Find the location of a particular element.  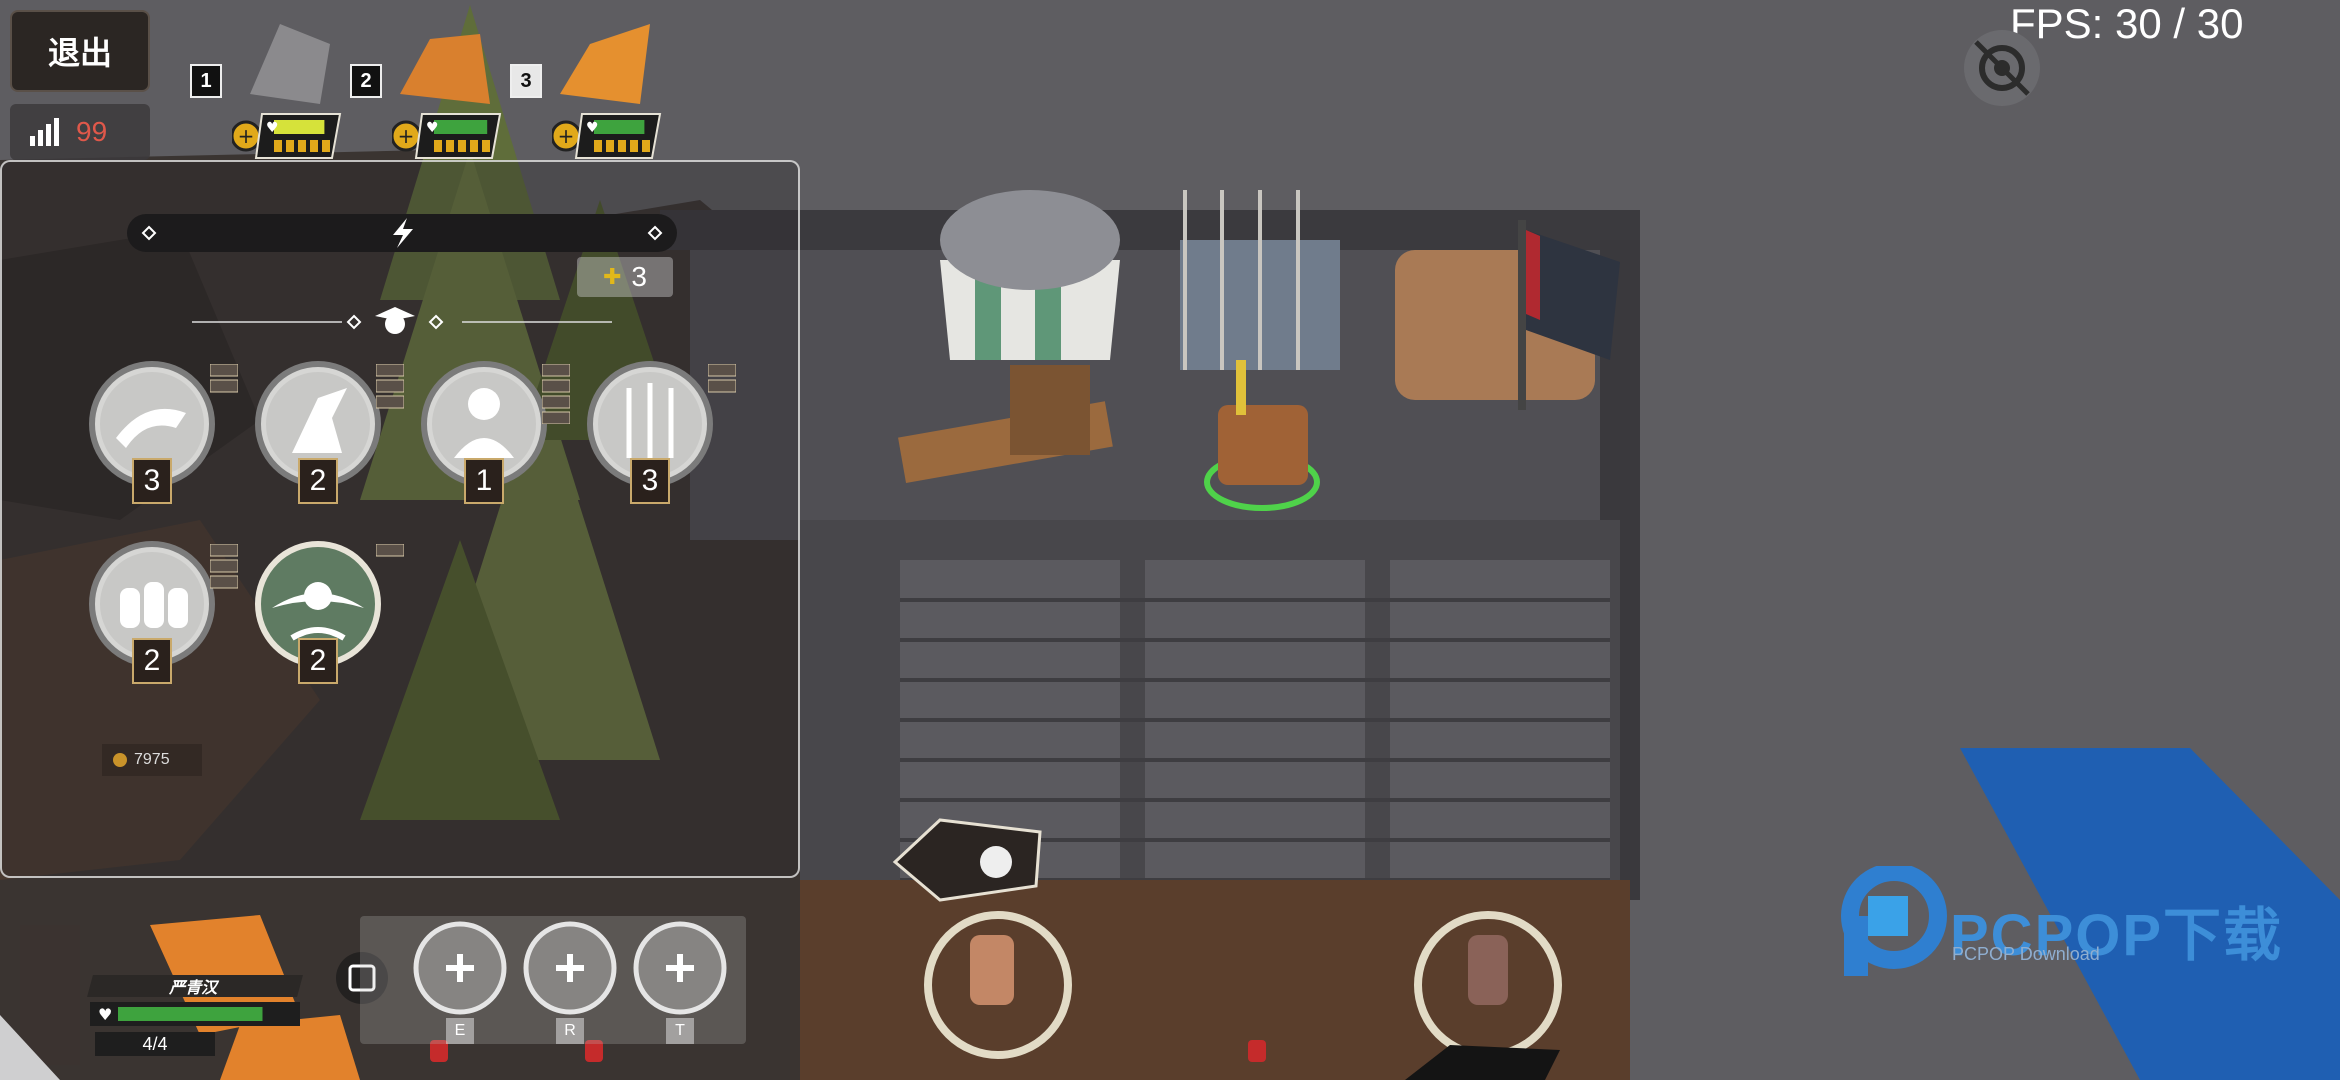

ability-slot-r: R is located at coordinates (570, 982).